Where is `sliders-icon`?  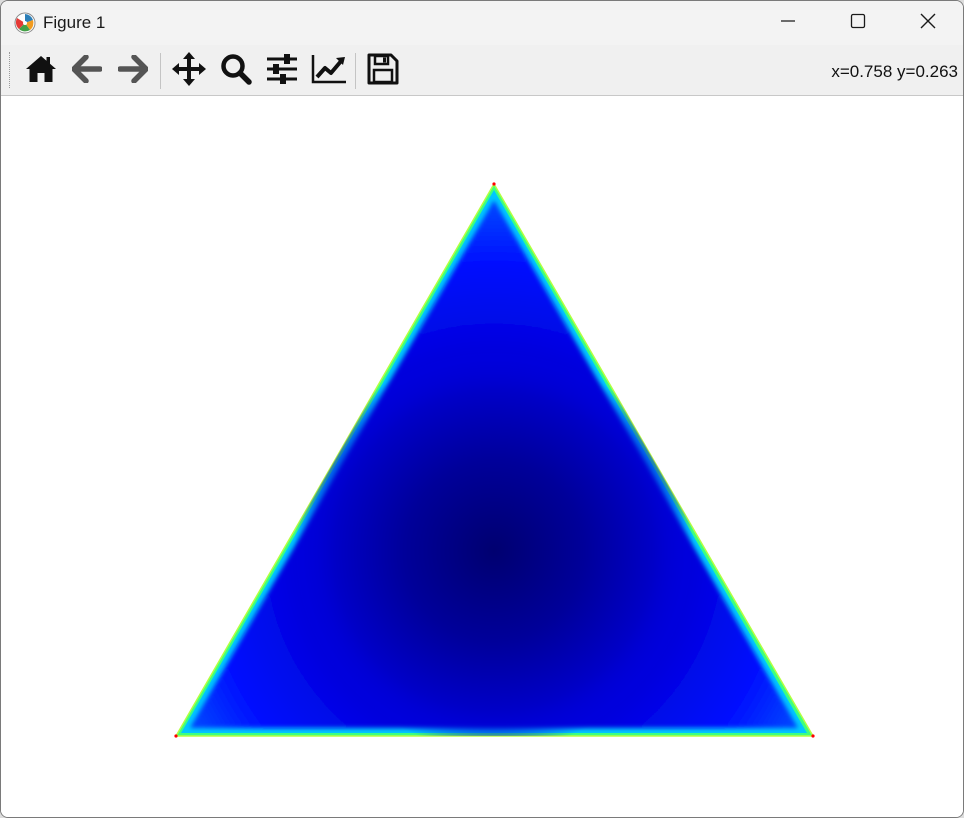
sliders-icon is located at coordinates (282, 71).